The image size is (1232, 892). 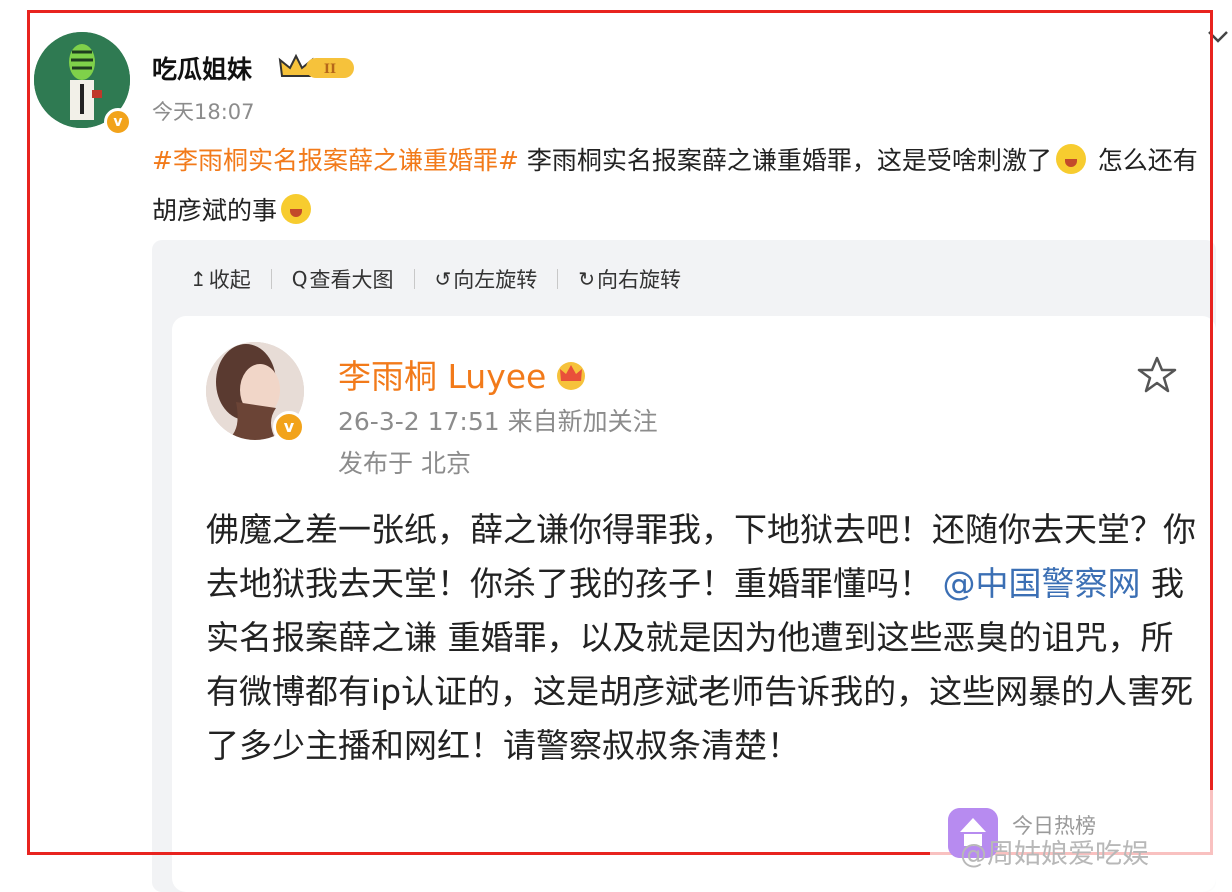 What do you see at coordinates (289, 427) in the screenshot?
I see `embedded-verified-badge: v` at bounding box center [289, 427].